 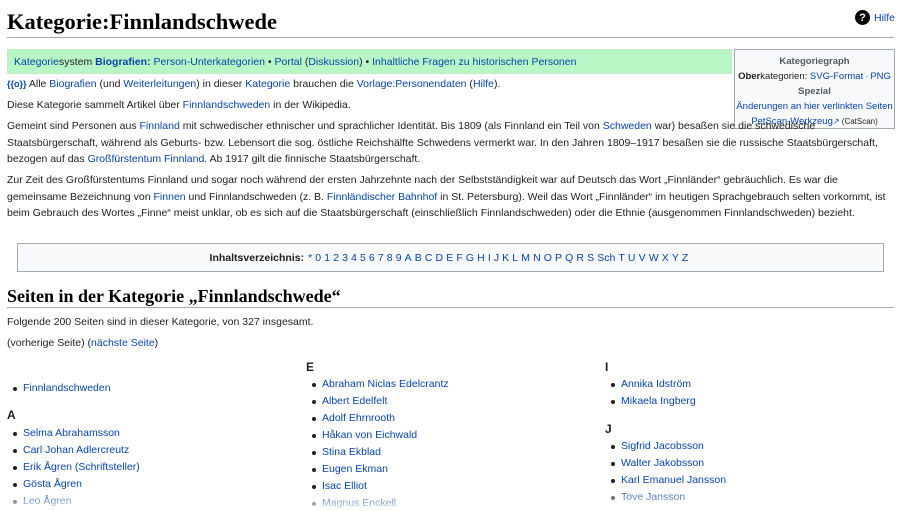 I want to click on next-page-link: nächste Seite, so click(x=123, y=343).